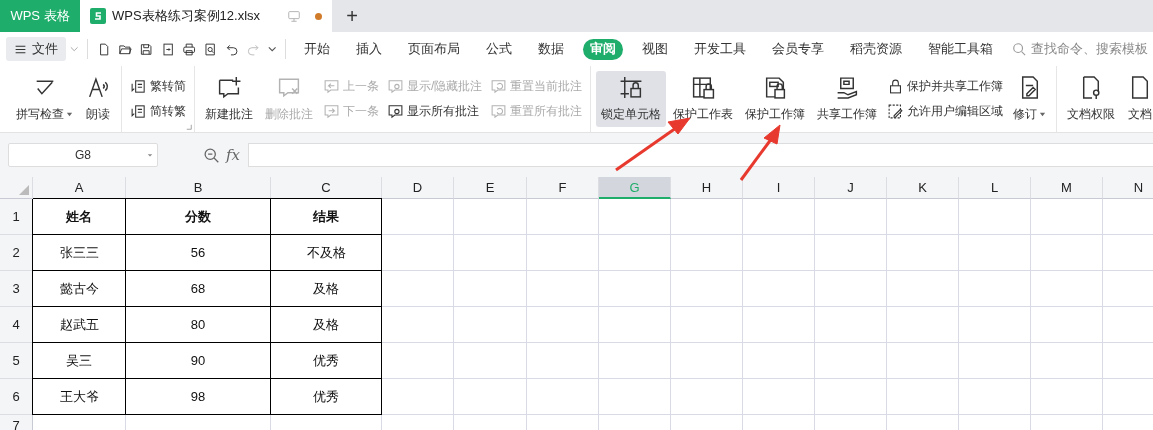 The width and height of the screenshot is (1153, 430). What do you see at coordinates (83, 155) in the screenshot?
I see `name-box: G8` at bounding box center [83, 155].